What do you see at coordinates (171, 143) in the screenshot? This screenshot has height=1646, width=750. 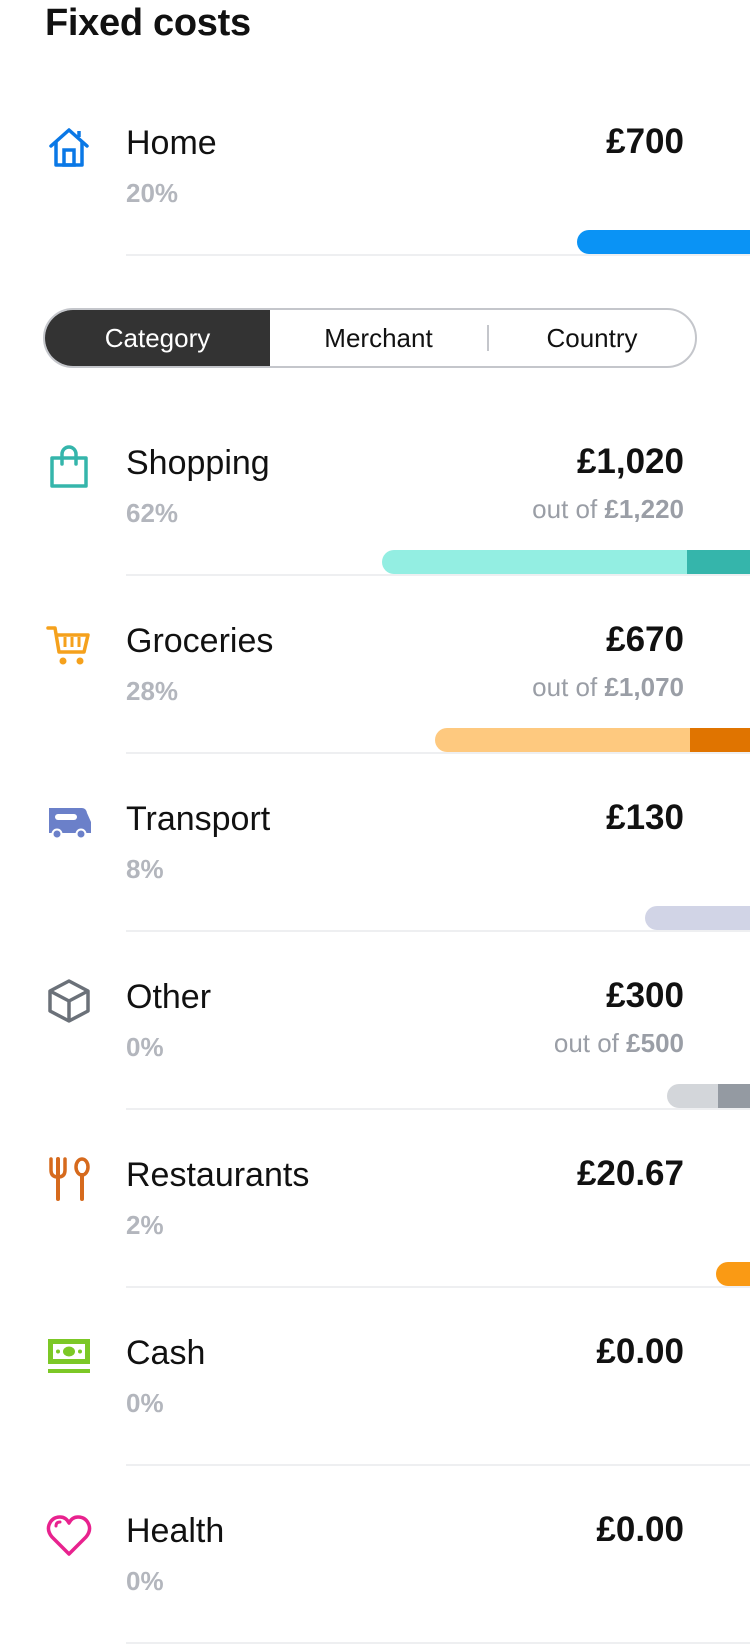 I see `category-name: Home` at bounding box center [171, 143].